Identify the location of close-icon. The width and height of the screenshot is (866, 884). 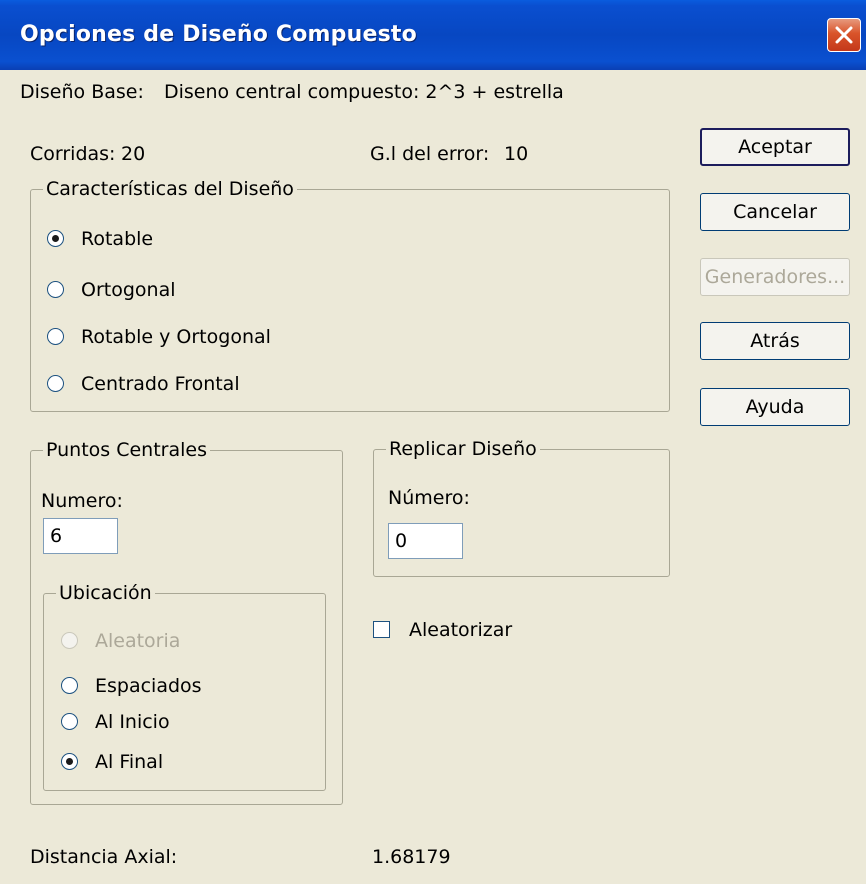
(844, 35).